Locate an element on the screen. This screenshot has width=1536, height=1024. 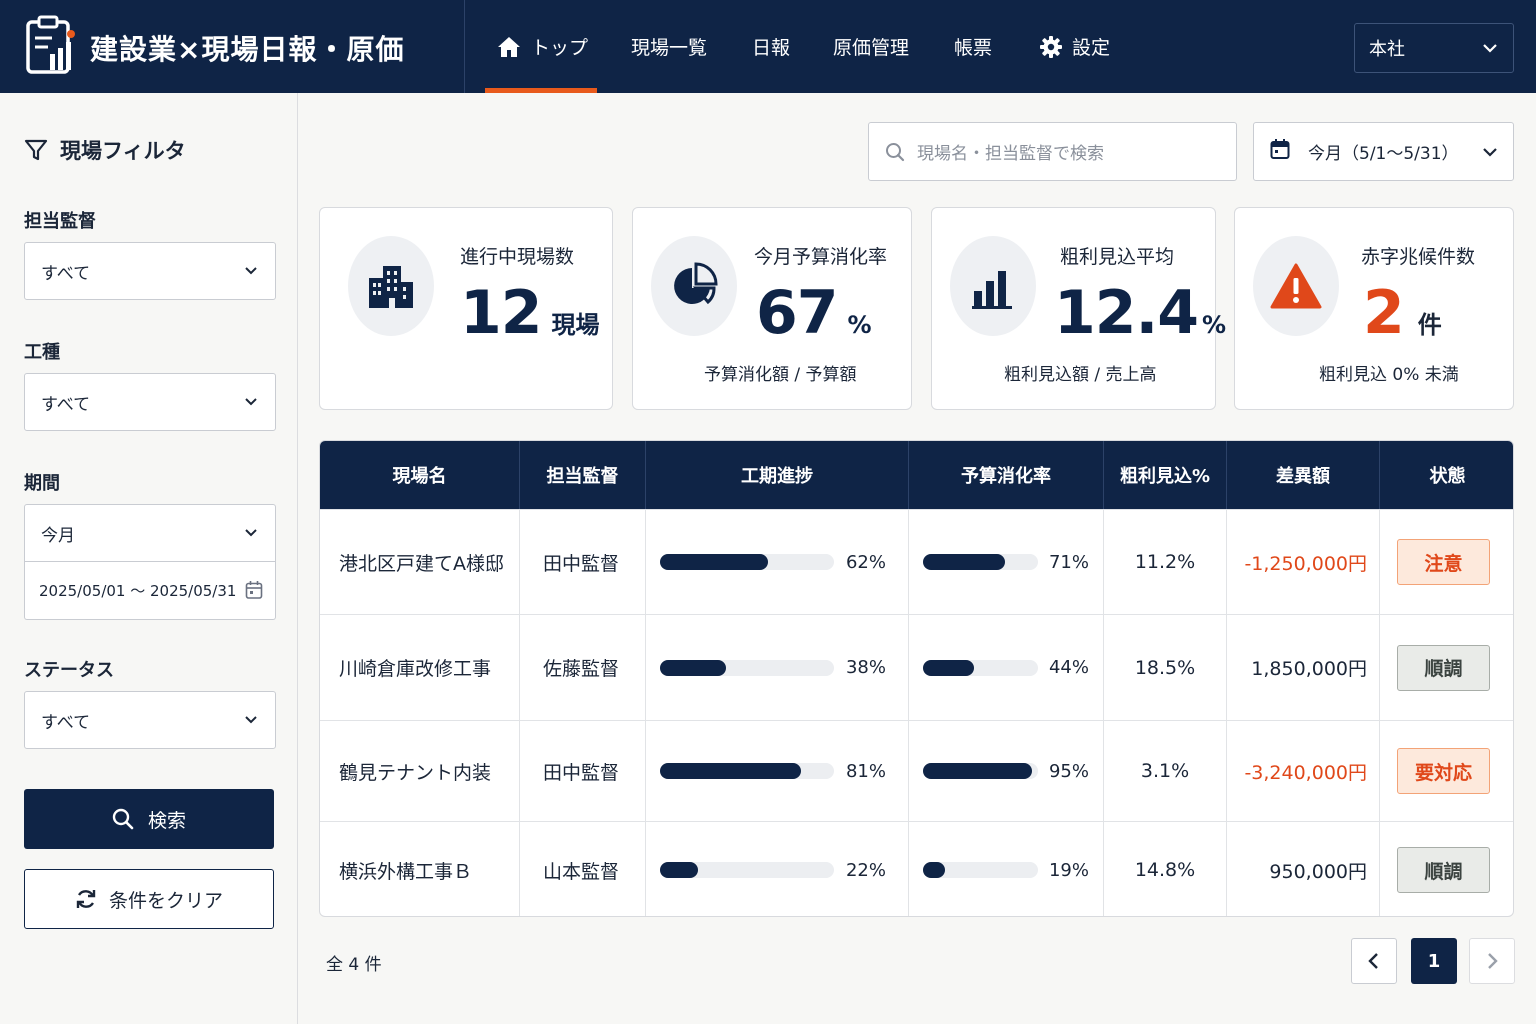
next-page-button is located at coordinates (1492, 961).